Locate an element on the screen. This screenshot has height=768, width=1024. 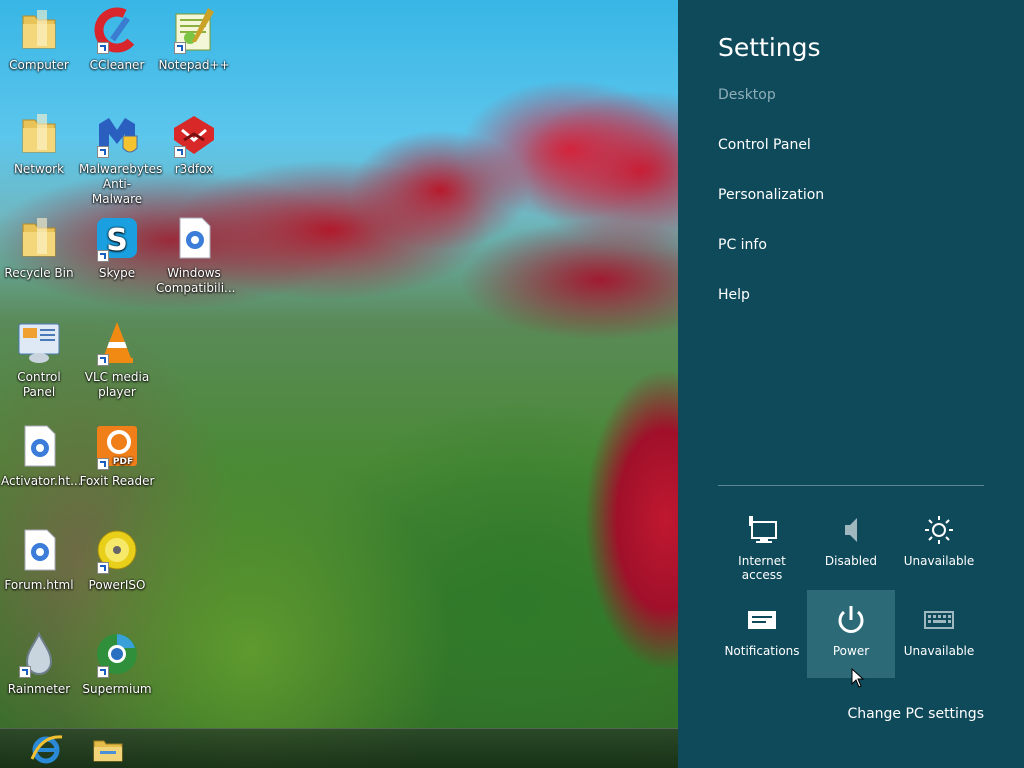
poweriso-icon is located at coordinates (117, 550).